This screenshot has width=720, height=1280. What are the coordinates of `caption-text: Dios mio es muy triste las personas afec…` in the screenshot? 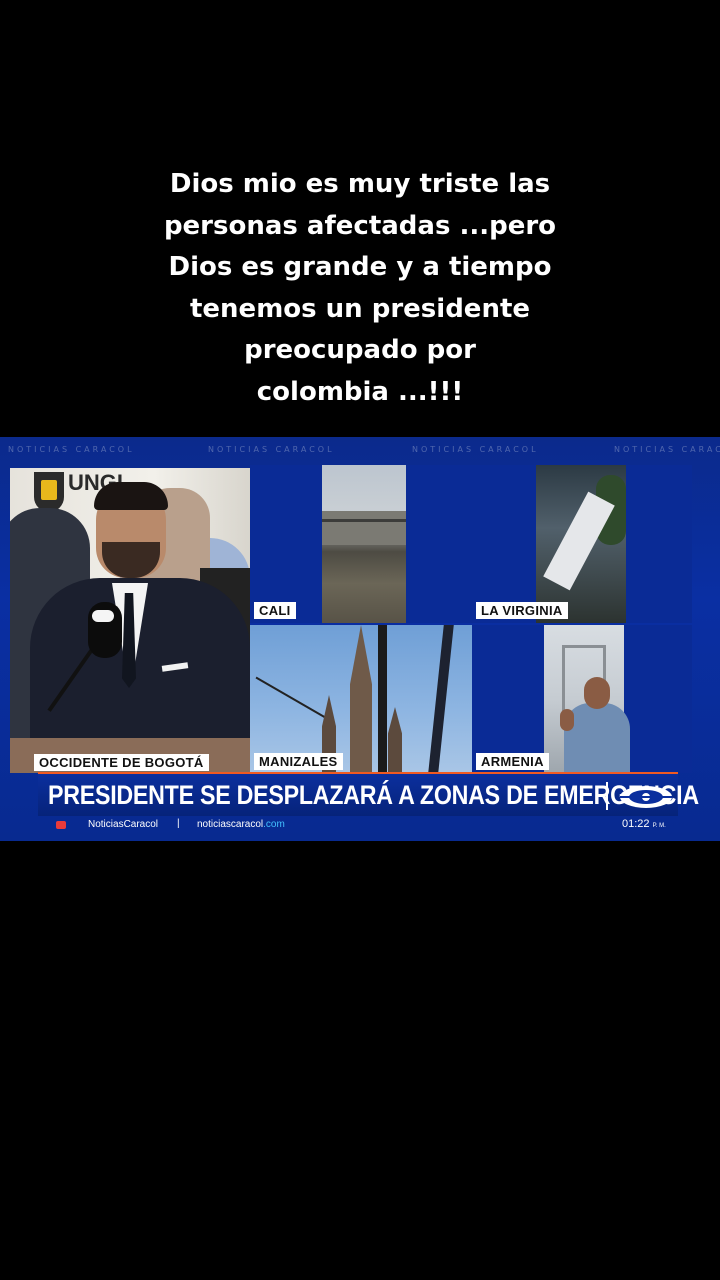 It's located at (360, 288).